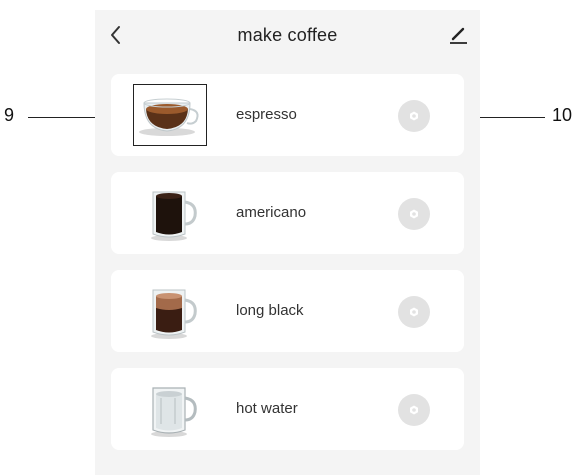 The image size is (579, 475). Describe the element at coordinates (172, 311) in the screenshot. I see `long-black-mug-icon` at that location.